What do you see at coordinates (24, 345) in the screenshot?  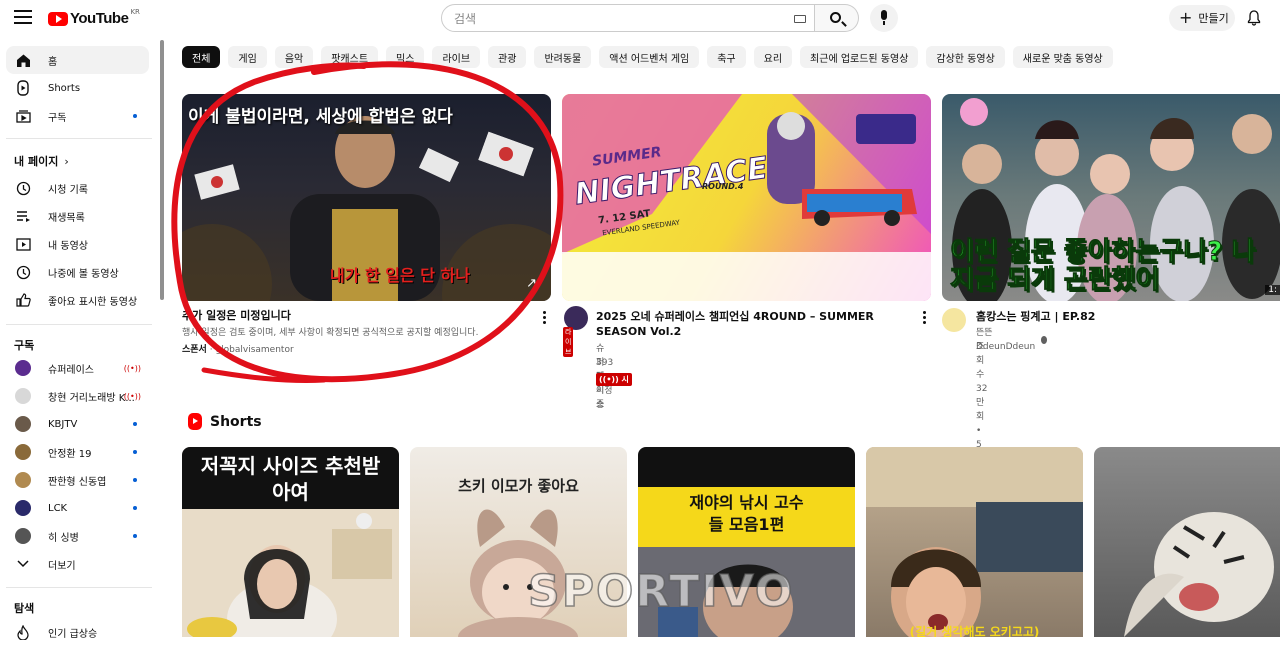 I see `subscriptions-heading: 구독` at bounding box center [24, 345].